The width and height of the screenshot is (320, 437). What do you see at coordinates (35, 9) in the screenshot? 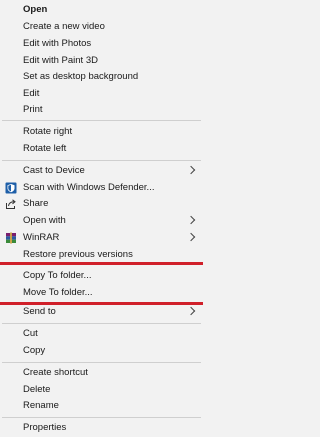
I see `menu-item-label: Open` at bounding box center [35, 9].